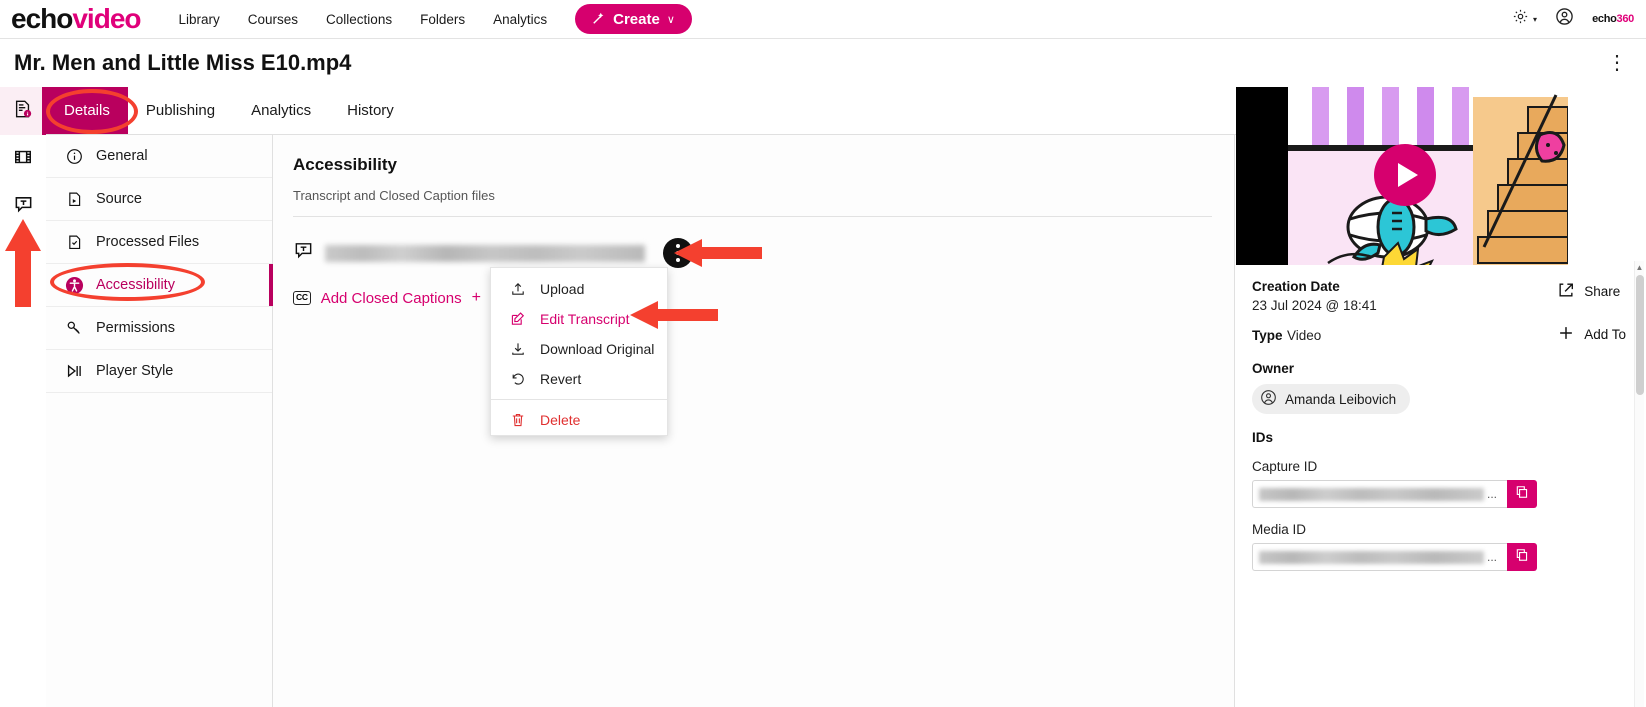 The image size is (1646, 707). I want to click on rail-item-list-lines, so click(23, 255).